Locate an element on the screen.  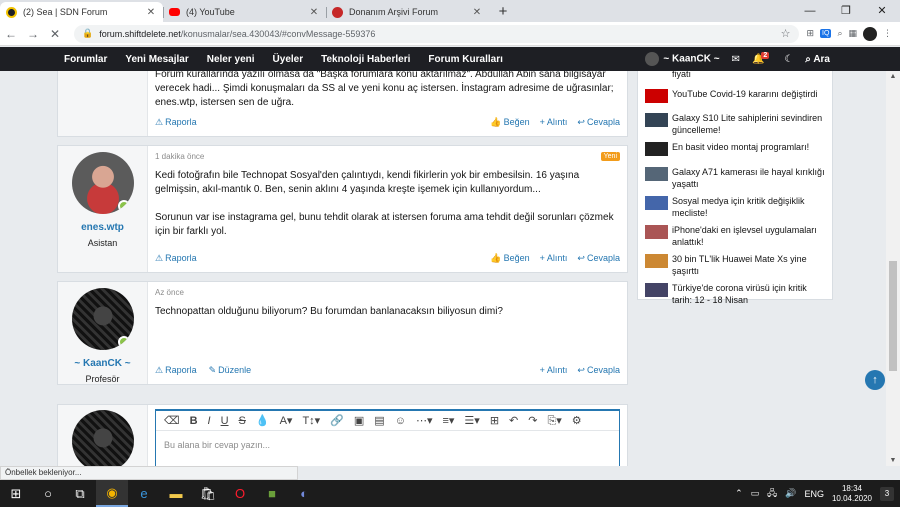
underline-icon: U is located at coordinates (225, 421).